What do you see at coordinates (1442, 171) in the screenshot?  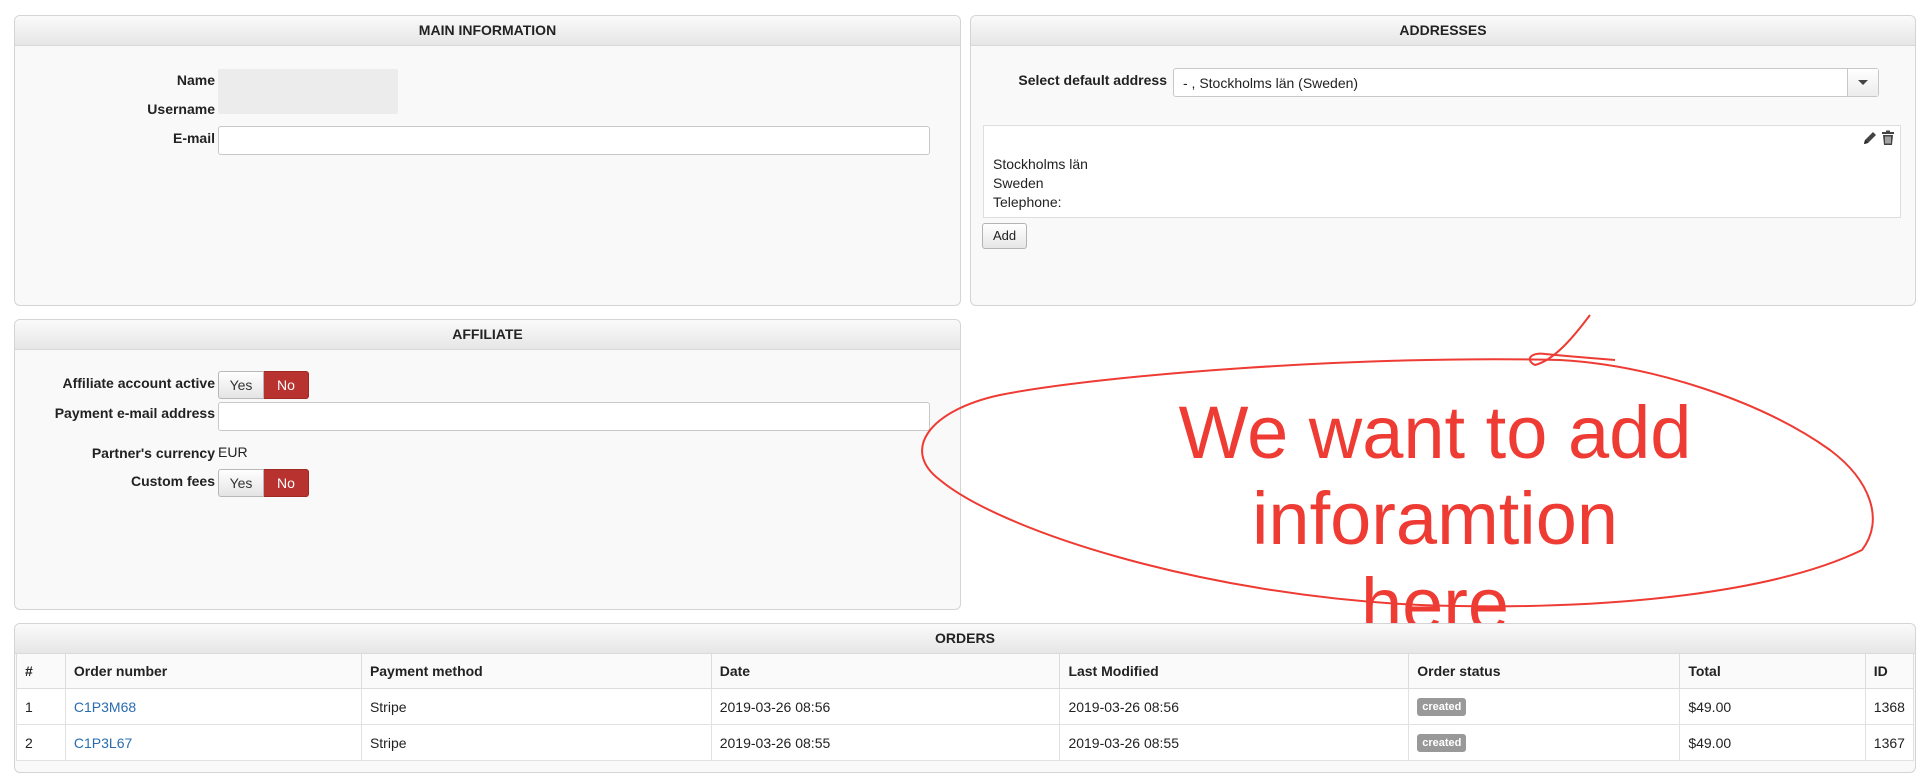 I see `address-card: Stockholms län Sweden Telephone:` at bounding box center [1442, 171].